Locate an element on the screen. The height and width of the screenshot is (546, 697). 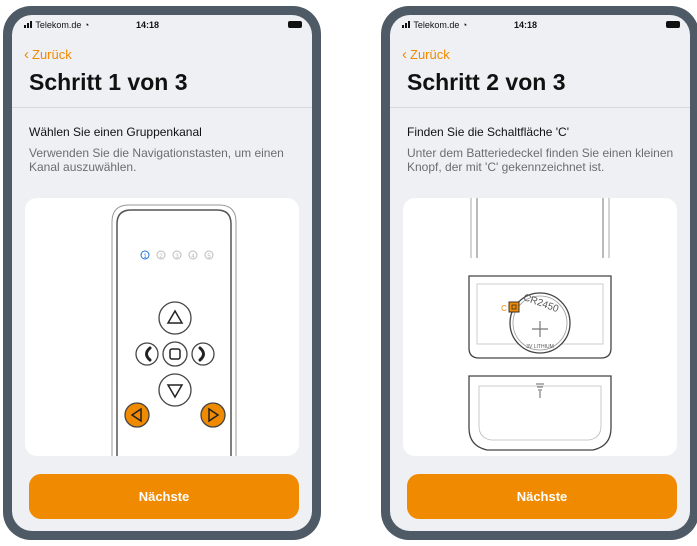
next-icon is located at coordinates (203, 354).